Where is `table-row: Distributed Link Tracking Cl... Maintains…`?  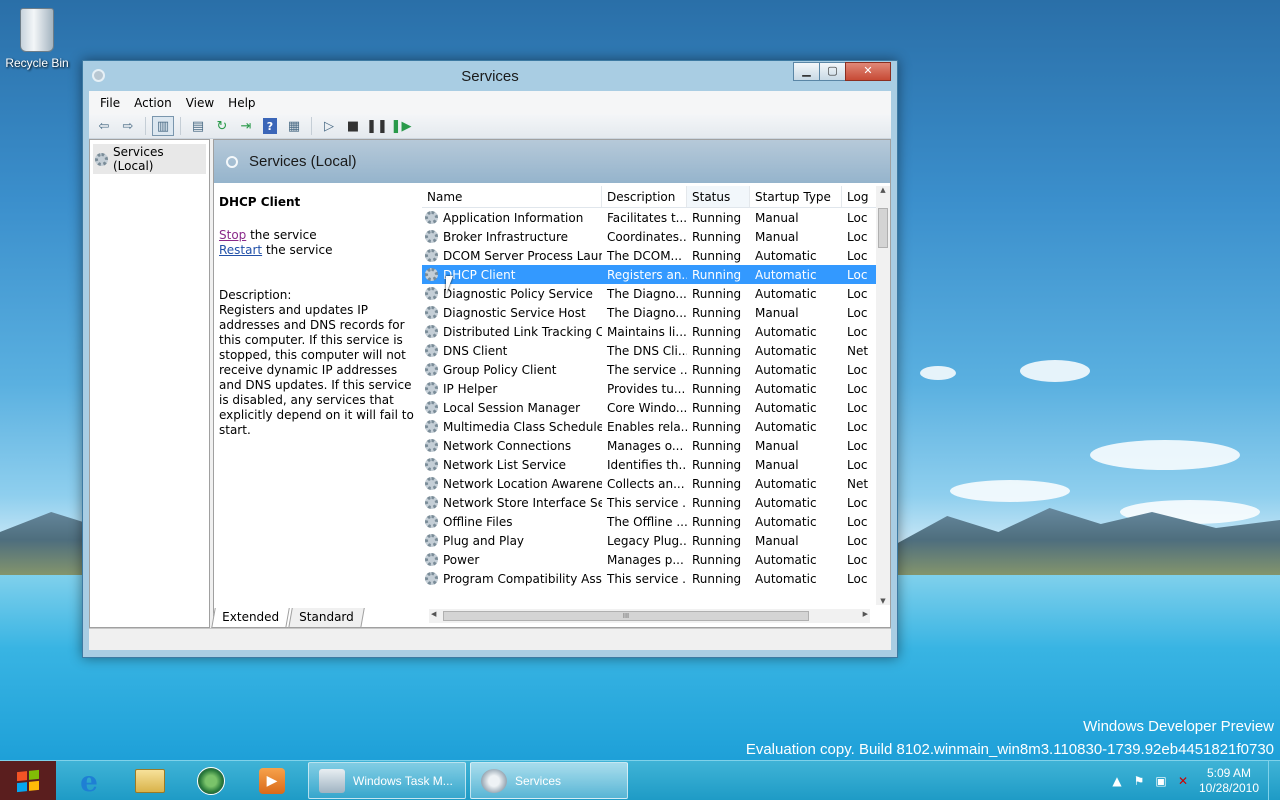
table-row: Distributed Link Tracking Cl... Maintains… is located at coordinates (653, 331).